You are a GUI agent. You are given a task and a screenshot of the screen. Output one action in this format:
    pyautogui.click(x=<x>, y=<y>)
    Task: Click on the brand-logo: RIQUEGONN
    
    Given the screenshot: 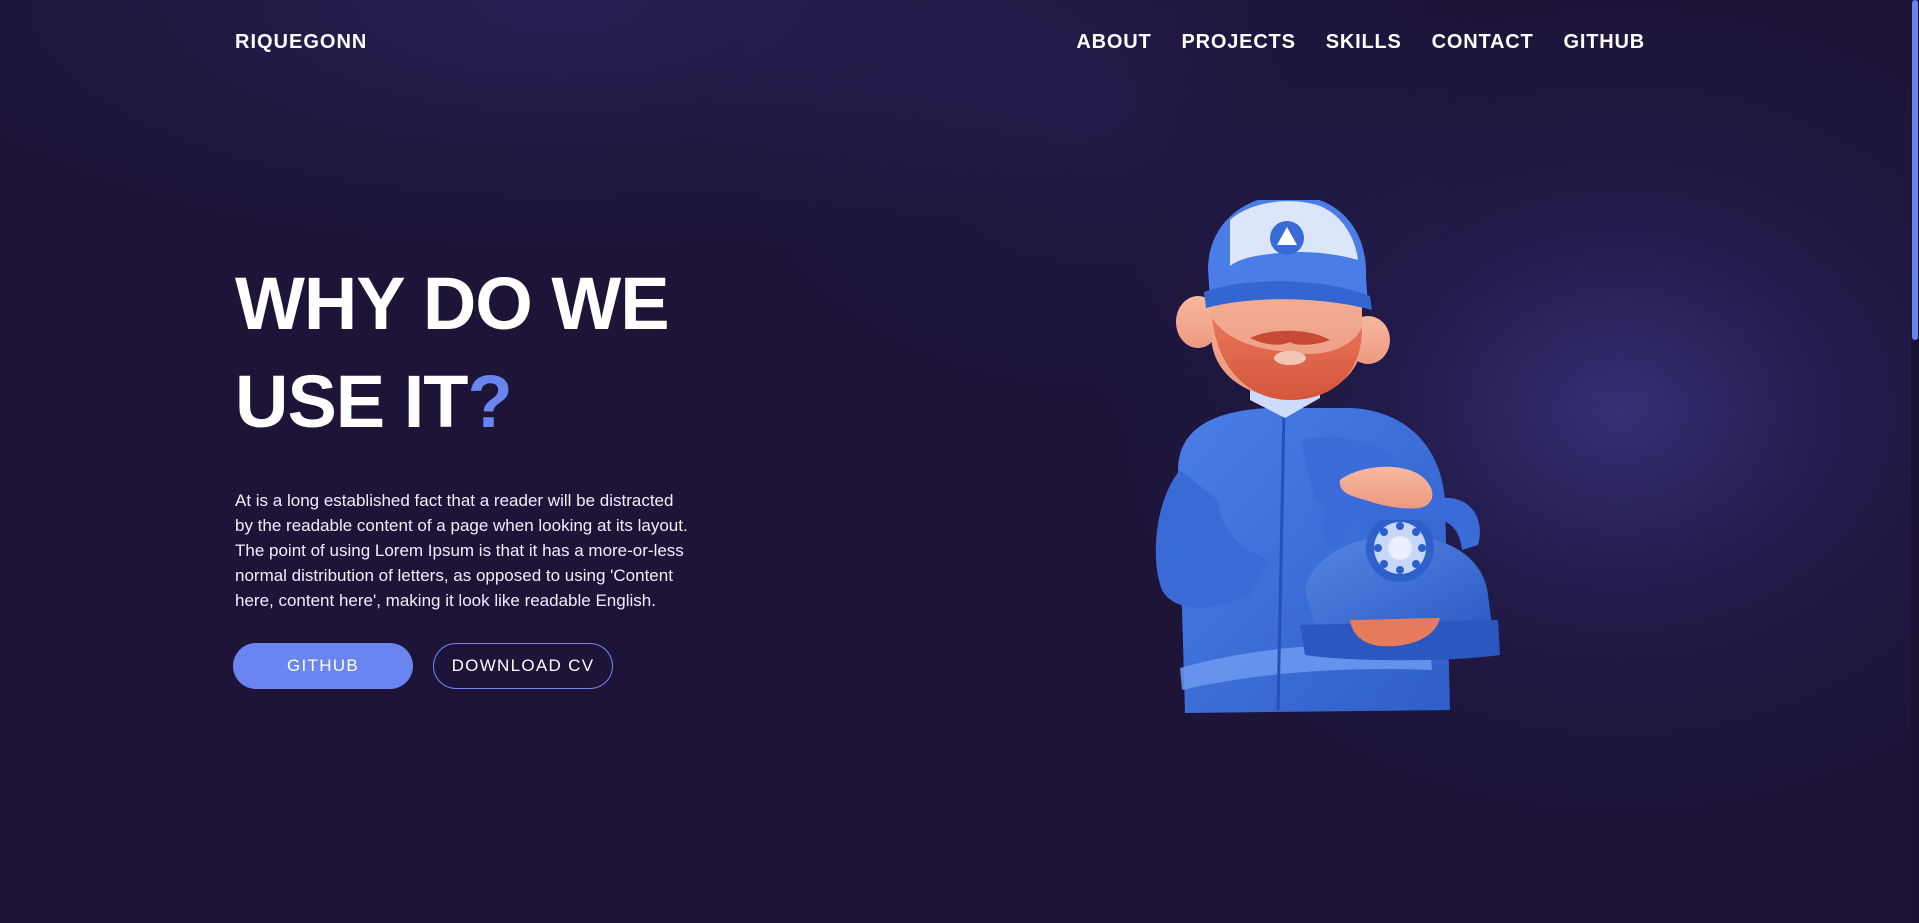 What is the action you would take?
    pyautogui.click(x=301, y=42)
    